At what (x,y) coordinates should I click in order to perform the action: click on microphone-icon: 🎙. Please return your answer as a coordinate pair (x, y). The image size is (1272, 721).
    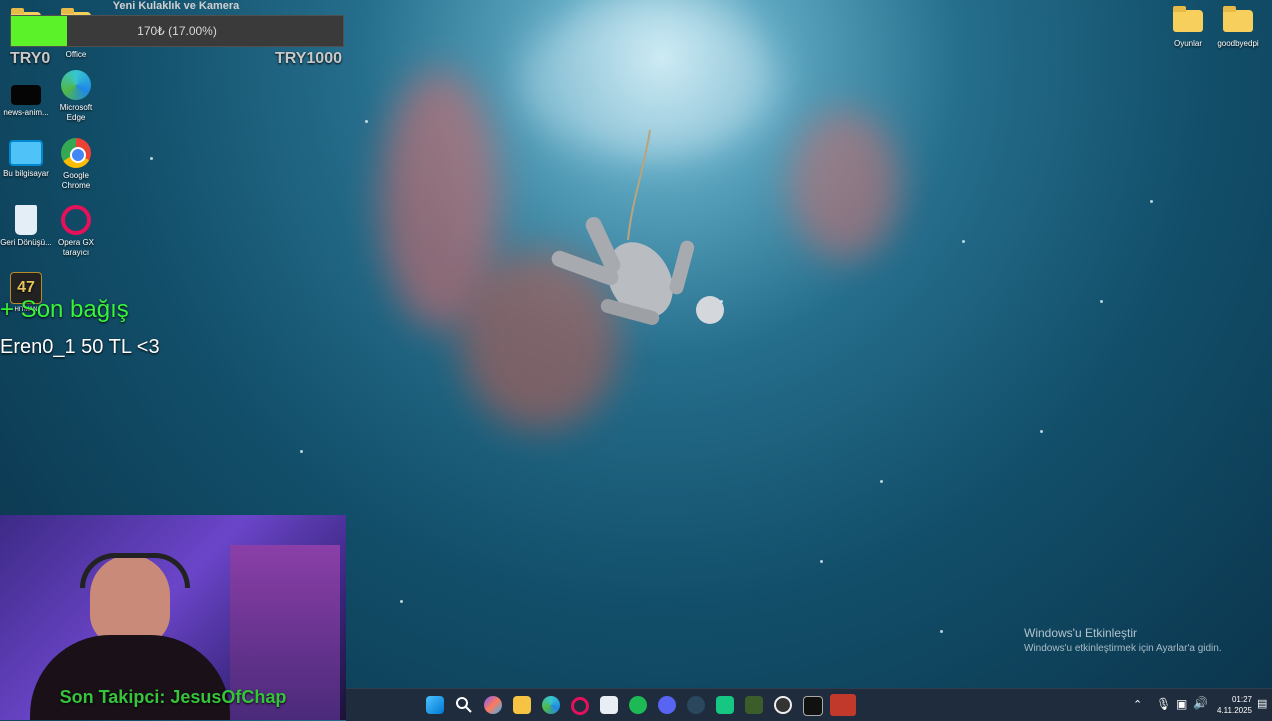
    Looking at the image, I should click on (1163, 704).